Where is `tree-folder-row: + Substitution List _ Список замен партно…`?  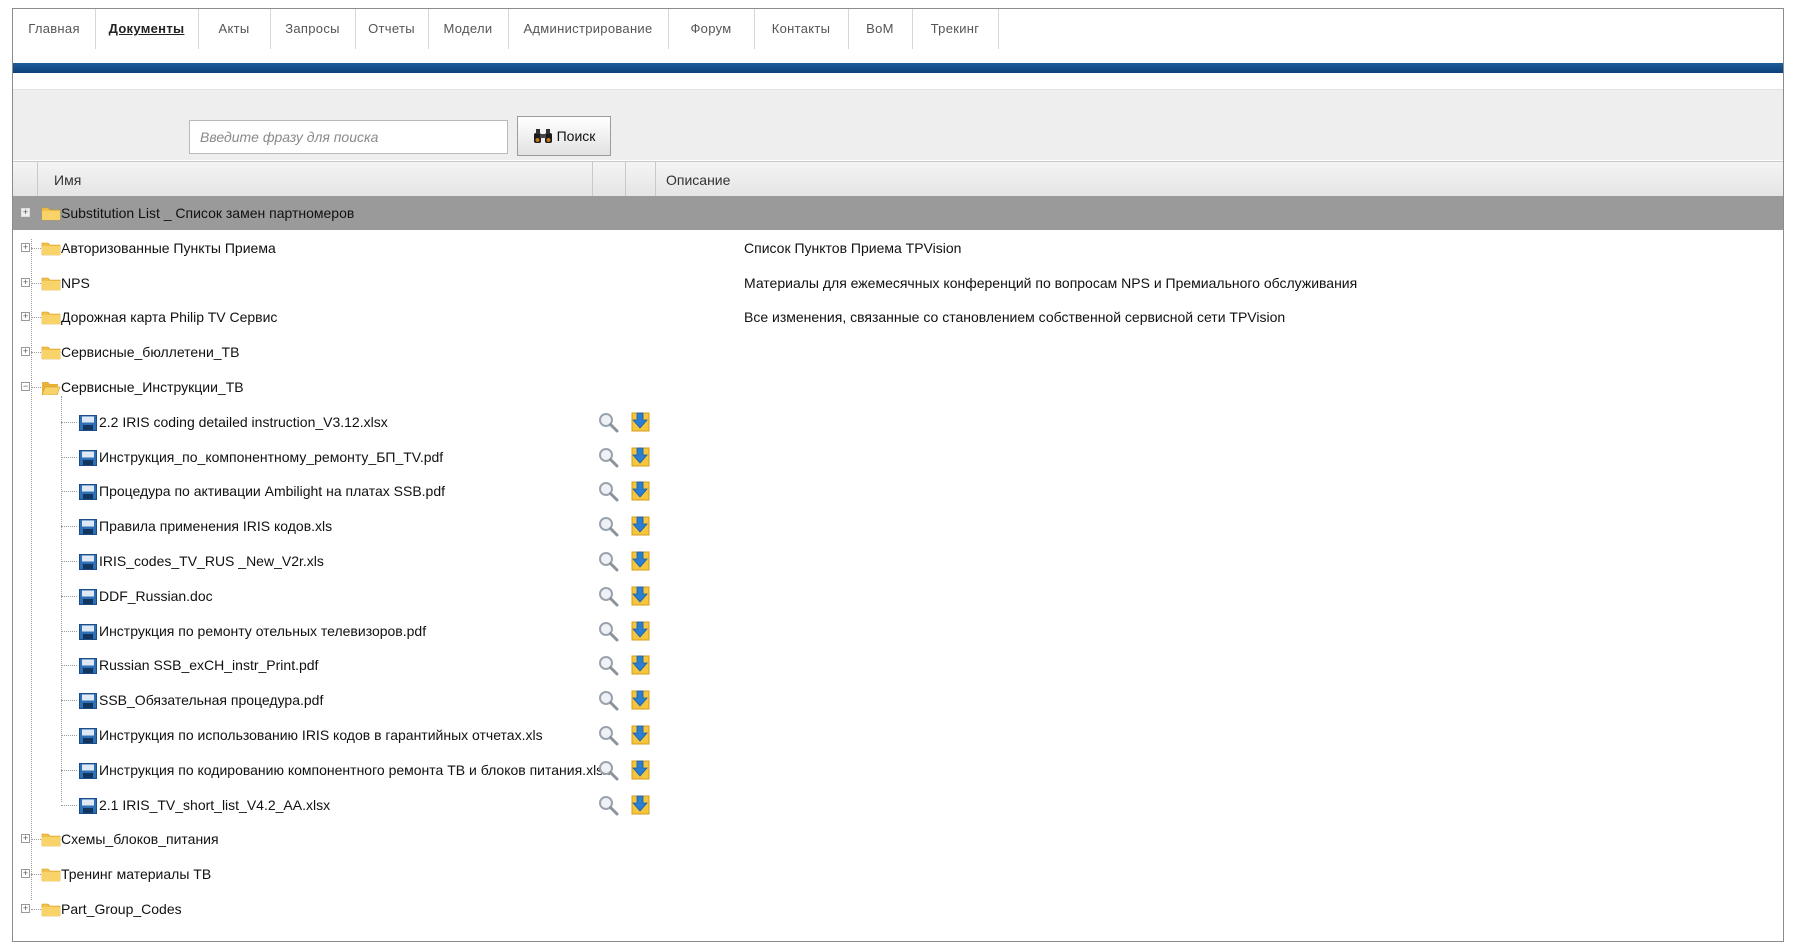
tree-folder-row: + Substitution List _ Список замен партно… is located at coordinates (898, 213).